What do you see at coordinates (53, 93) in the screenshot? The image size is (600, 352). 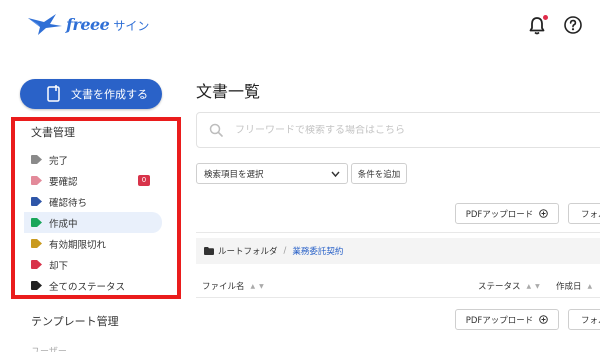 I see `new-document-icon` at bounding box center [53, 93].